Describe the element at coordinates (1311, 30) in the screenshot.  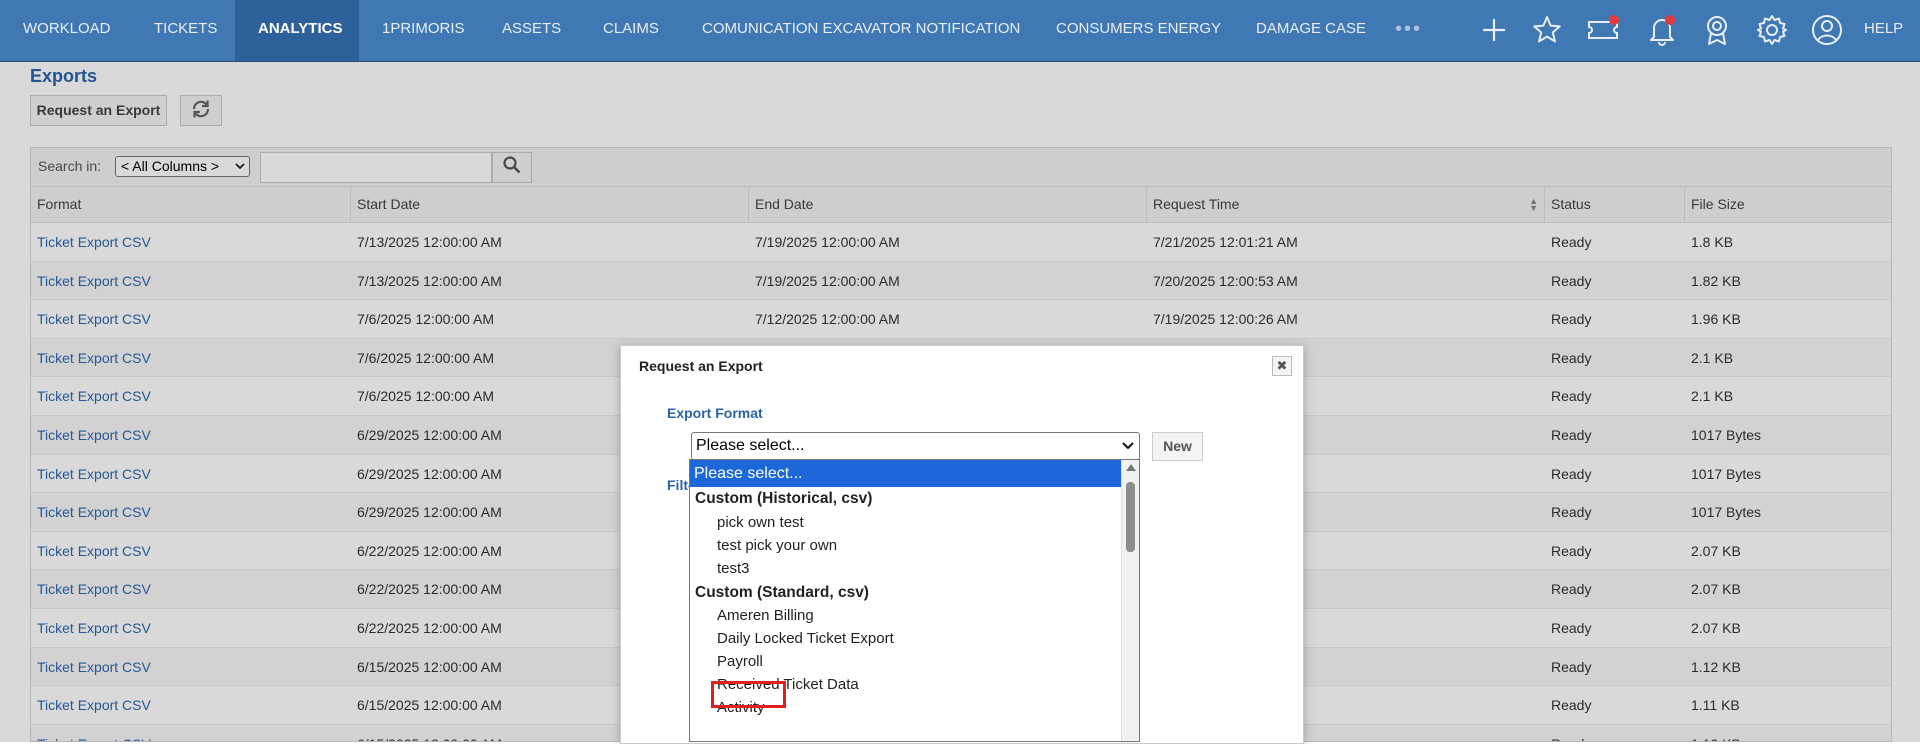
I see `nav-item-damage-case: DAMAGE CASE` at that location.